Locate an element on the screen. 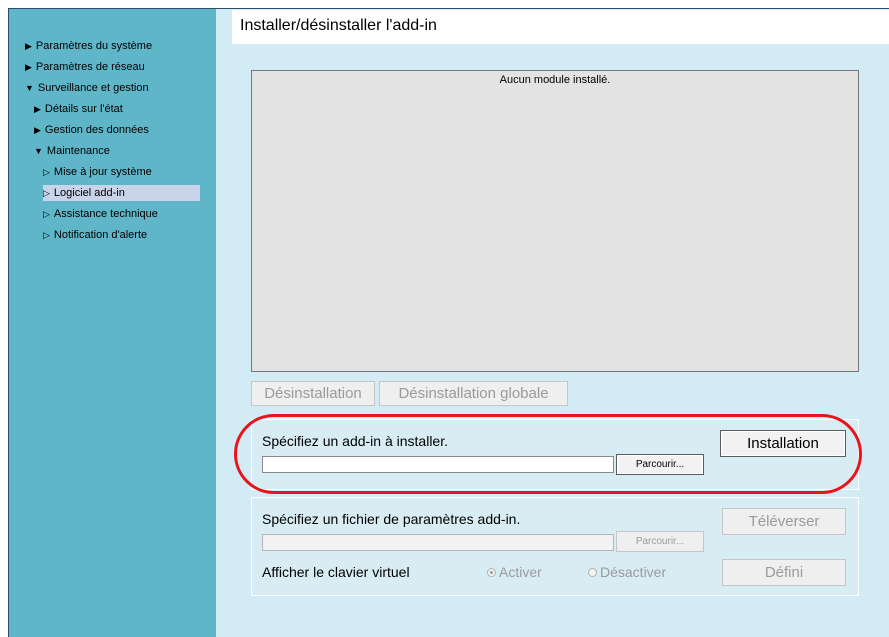 This screenshot has width=889, height=637. page-title: Installer/désinstaller l'add-in is located at coordinates (338, 25).